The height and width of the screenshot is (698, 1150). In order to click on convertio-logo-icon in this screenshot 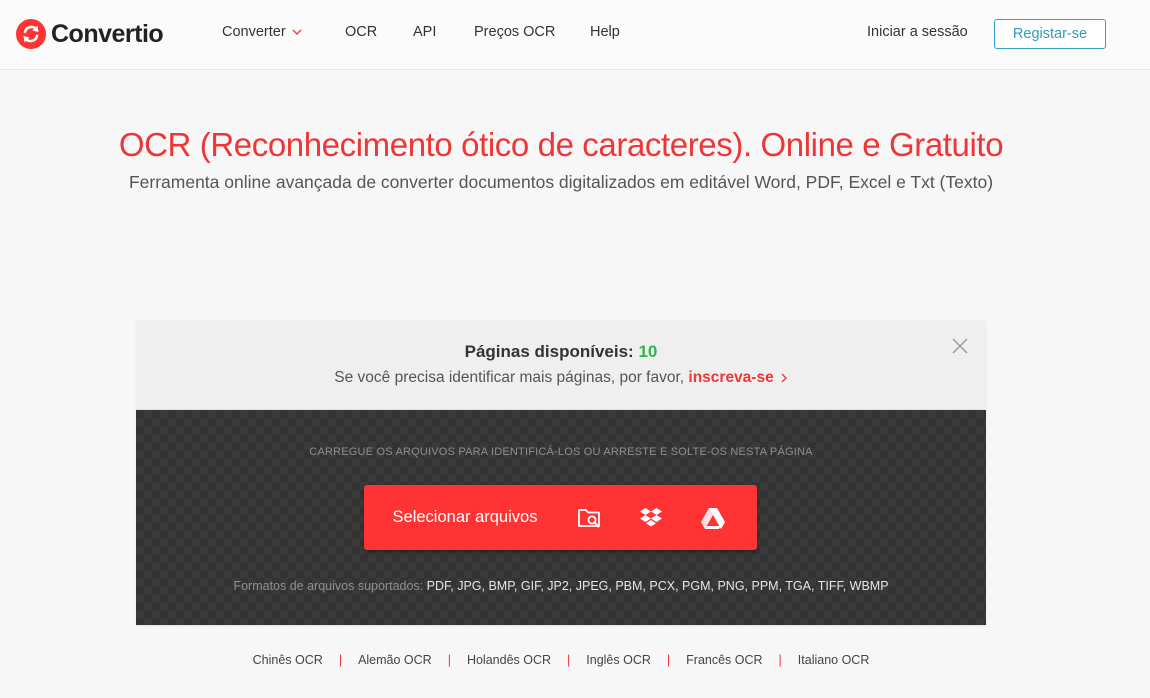, I will do `click(31, 34)`.